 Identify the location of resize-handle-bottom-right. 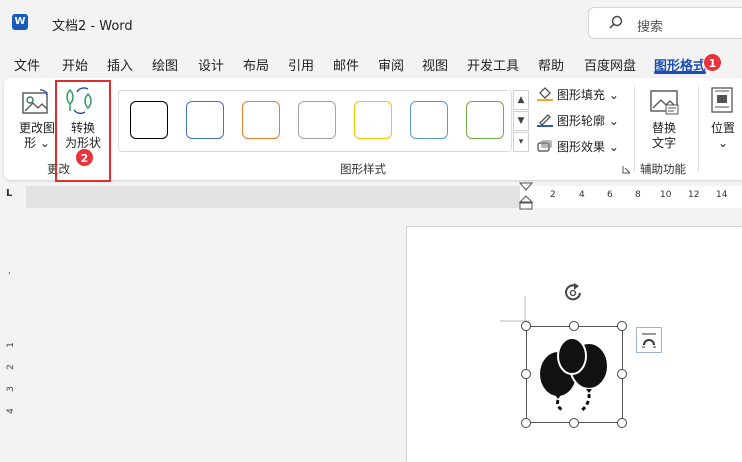
(622, 423).